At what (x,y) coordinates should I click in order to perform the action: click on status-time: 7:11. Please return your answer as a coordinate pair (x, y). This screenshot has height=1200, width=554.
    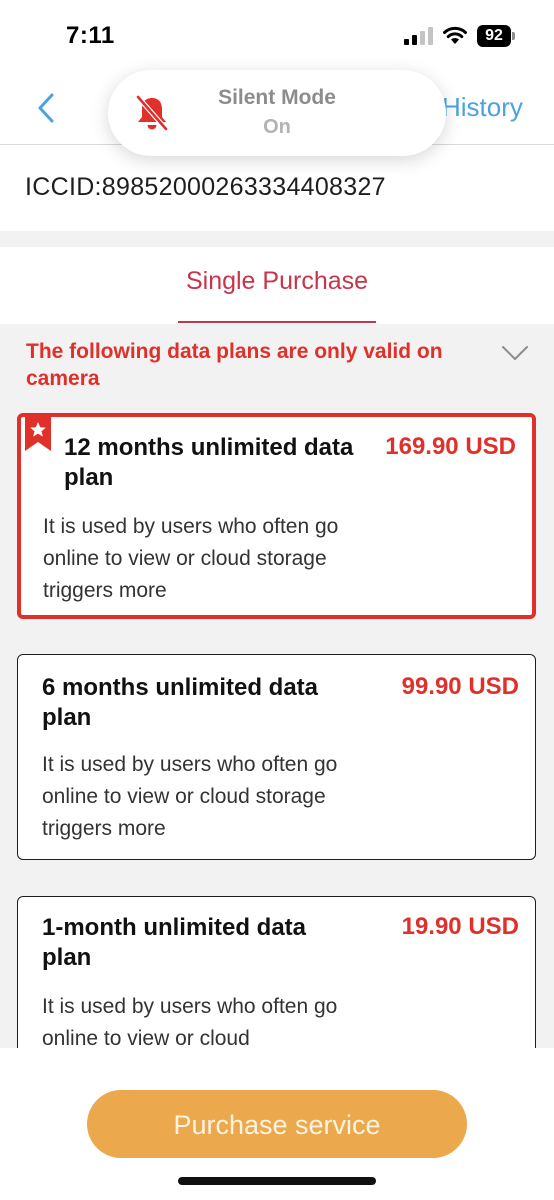
    Looking at the image, I should click on (90, 35).